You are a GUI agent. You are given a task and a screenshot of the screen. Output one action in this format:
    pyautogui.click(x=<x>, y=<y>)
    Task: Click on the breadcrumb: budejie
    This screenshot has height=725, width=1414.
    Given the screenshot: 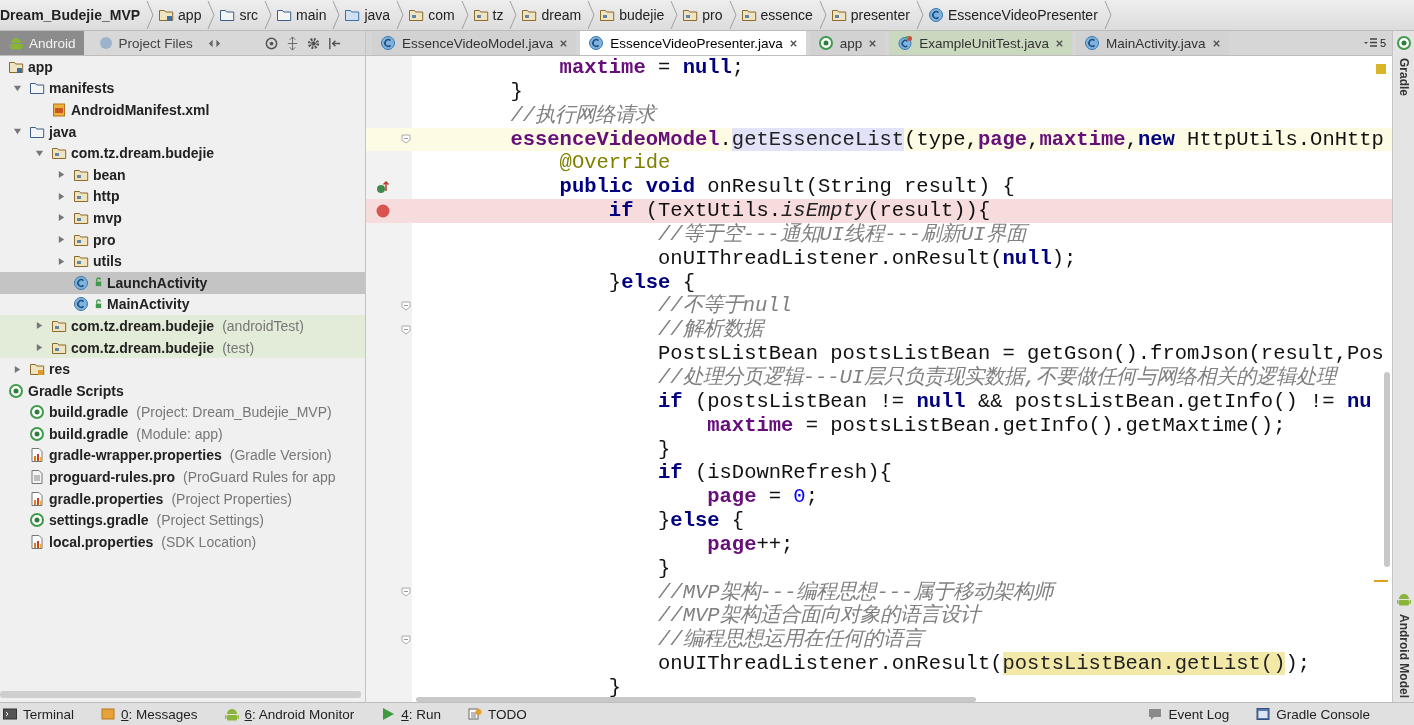 What is the action you would take?
    pyautogui.click(x=633, y=15)
    